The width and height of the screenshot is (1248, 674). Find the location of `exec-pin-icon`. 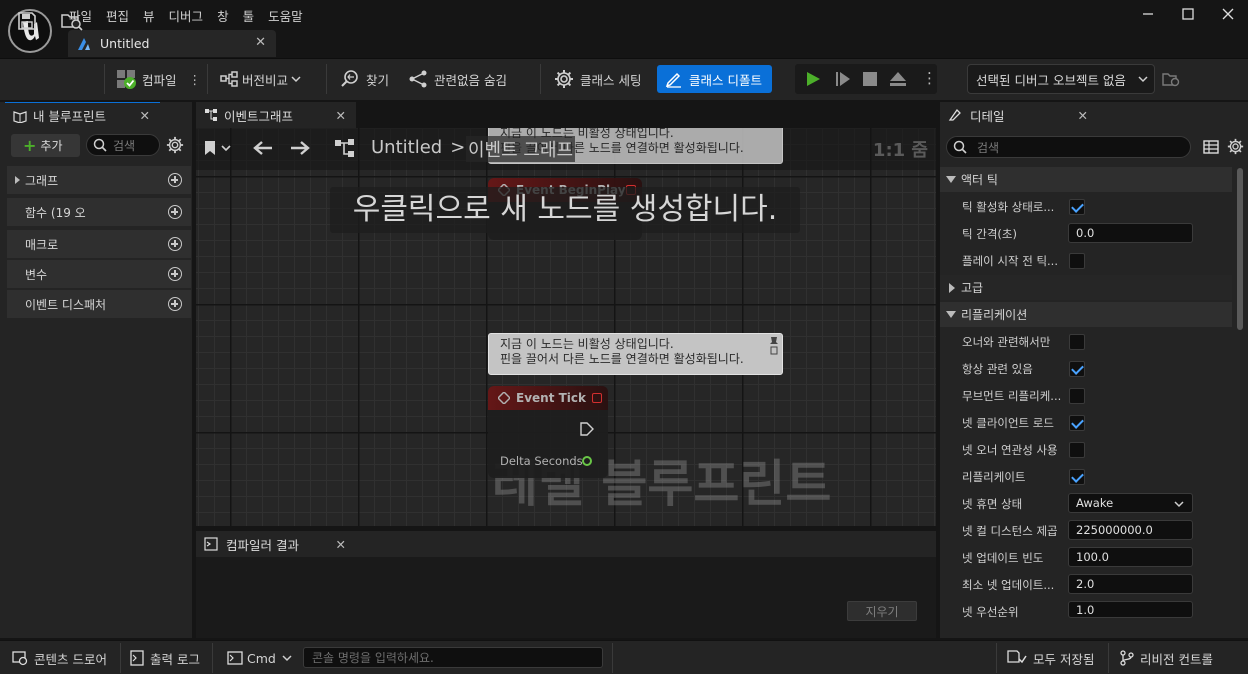

exec-pin-icon is located at coordinates (587, 429).